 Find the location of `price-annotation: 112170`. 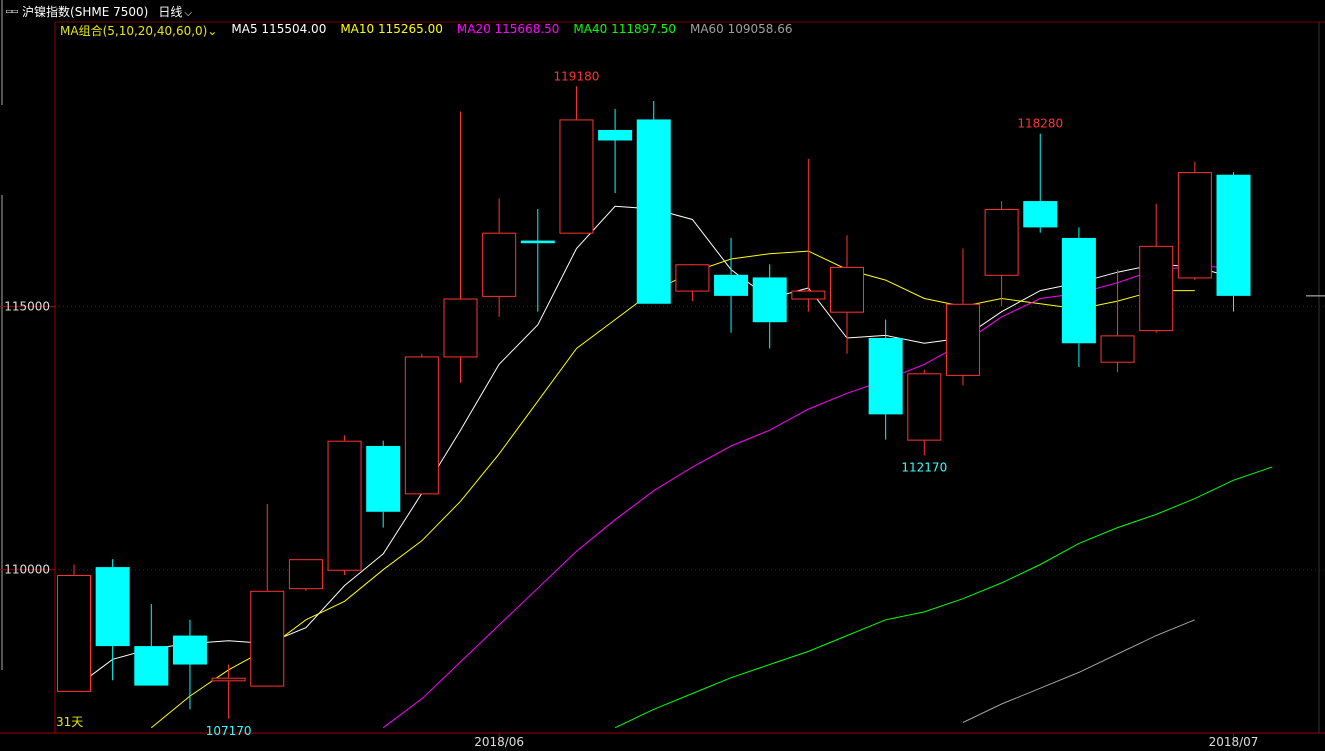

price-annotation: 112170 is located at coordinates (924, 467).